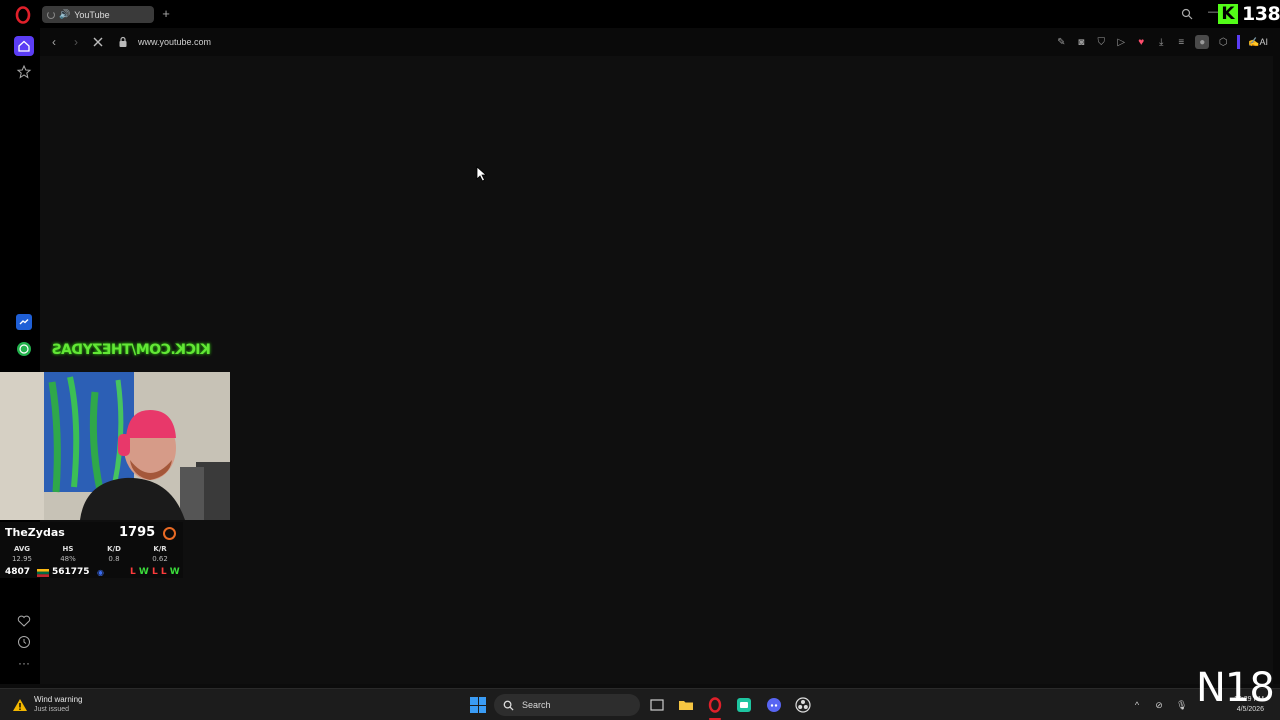 This screenshot has width=1280, height=720. Describe the element at coordinates (1235, 688) in the screenshot. I see `corner-overlay-label: N18` at that location.